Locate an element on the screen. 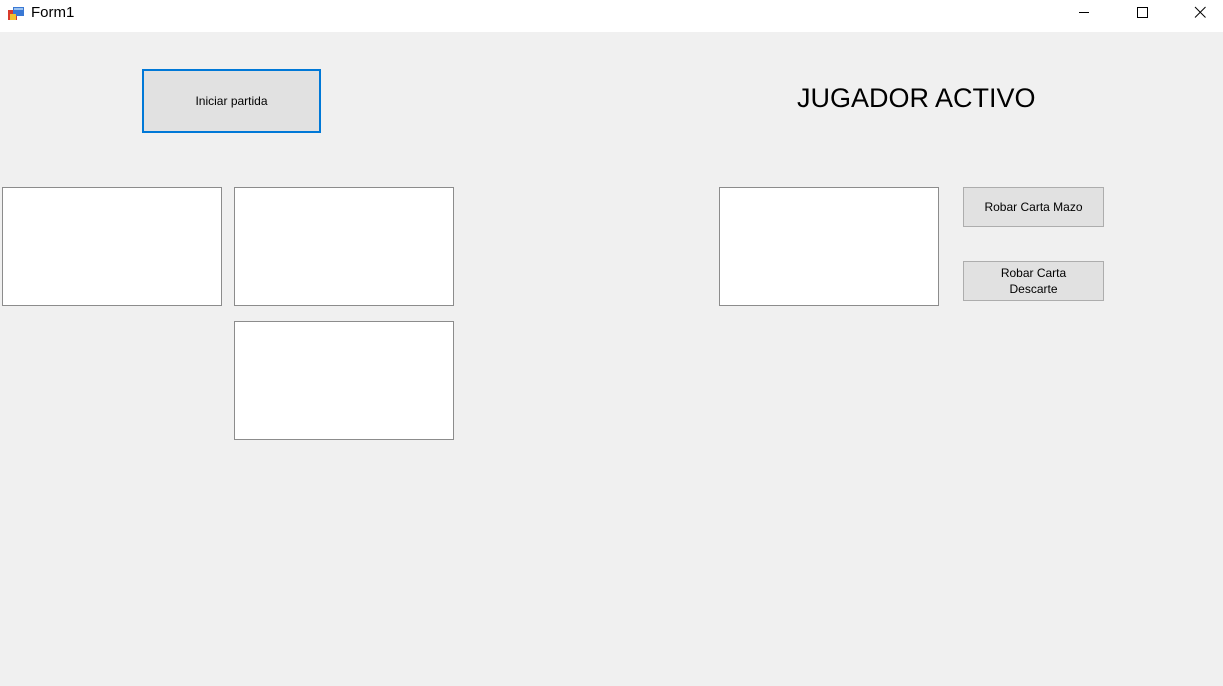 The image size is (1223, 686). minimize-icon is located at coordinates (1084, 14).